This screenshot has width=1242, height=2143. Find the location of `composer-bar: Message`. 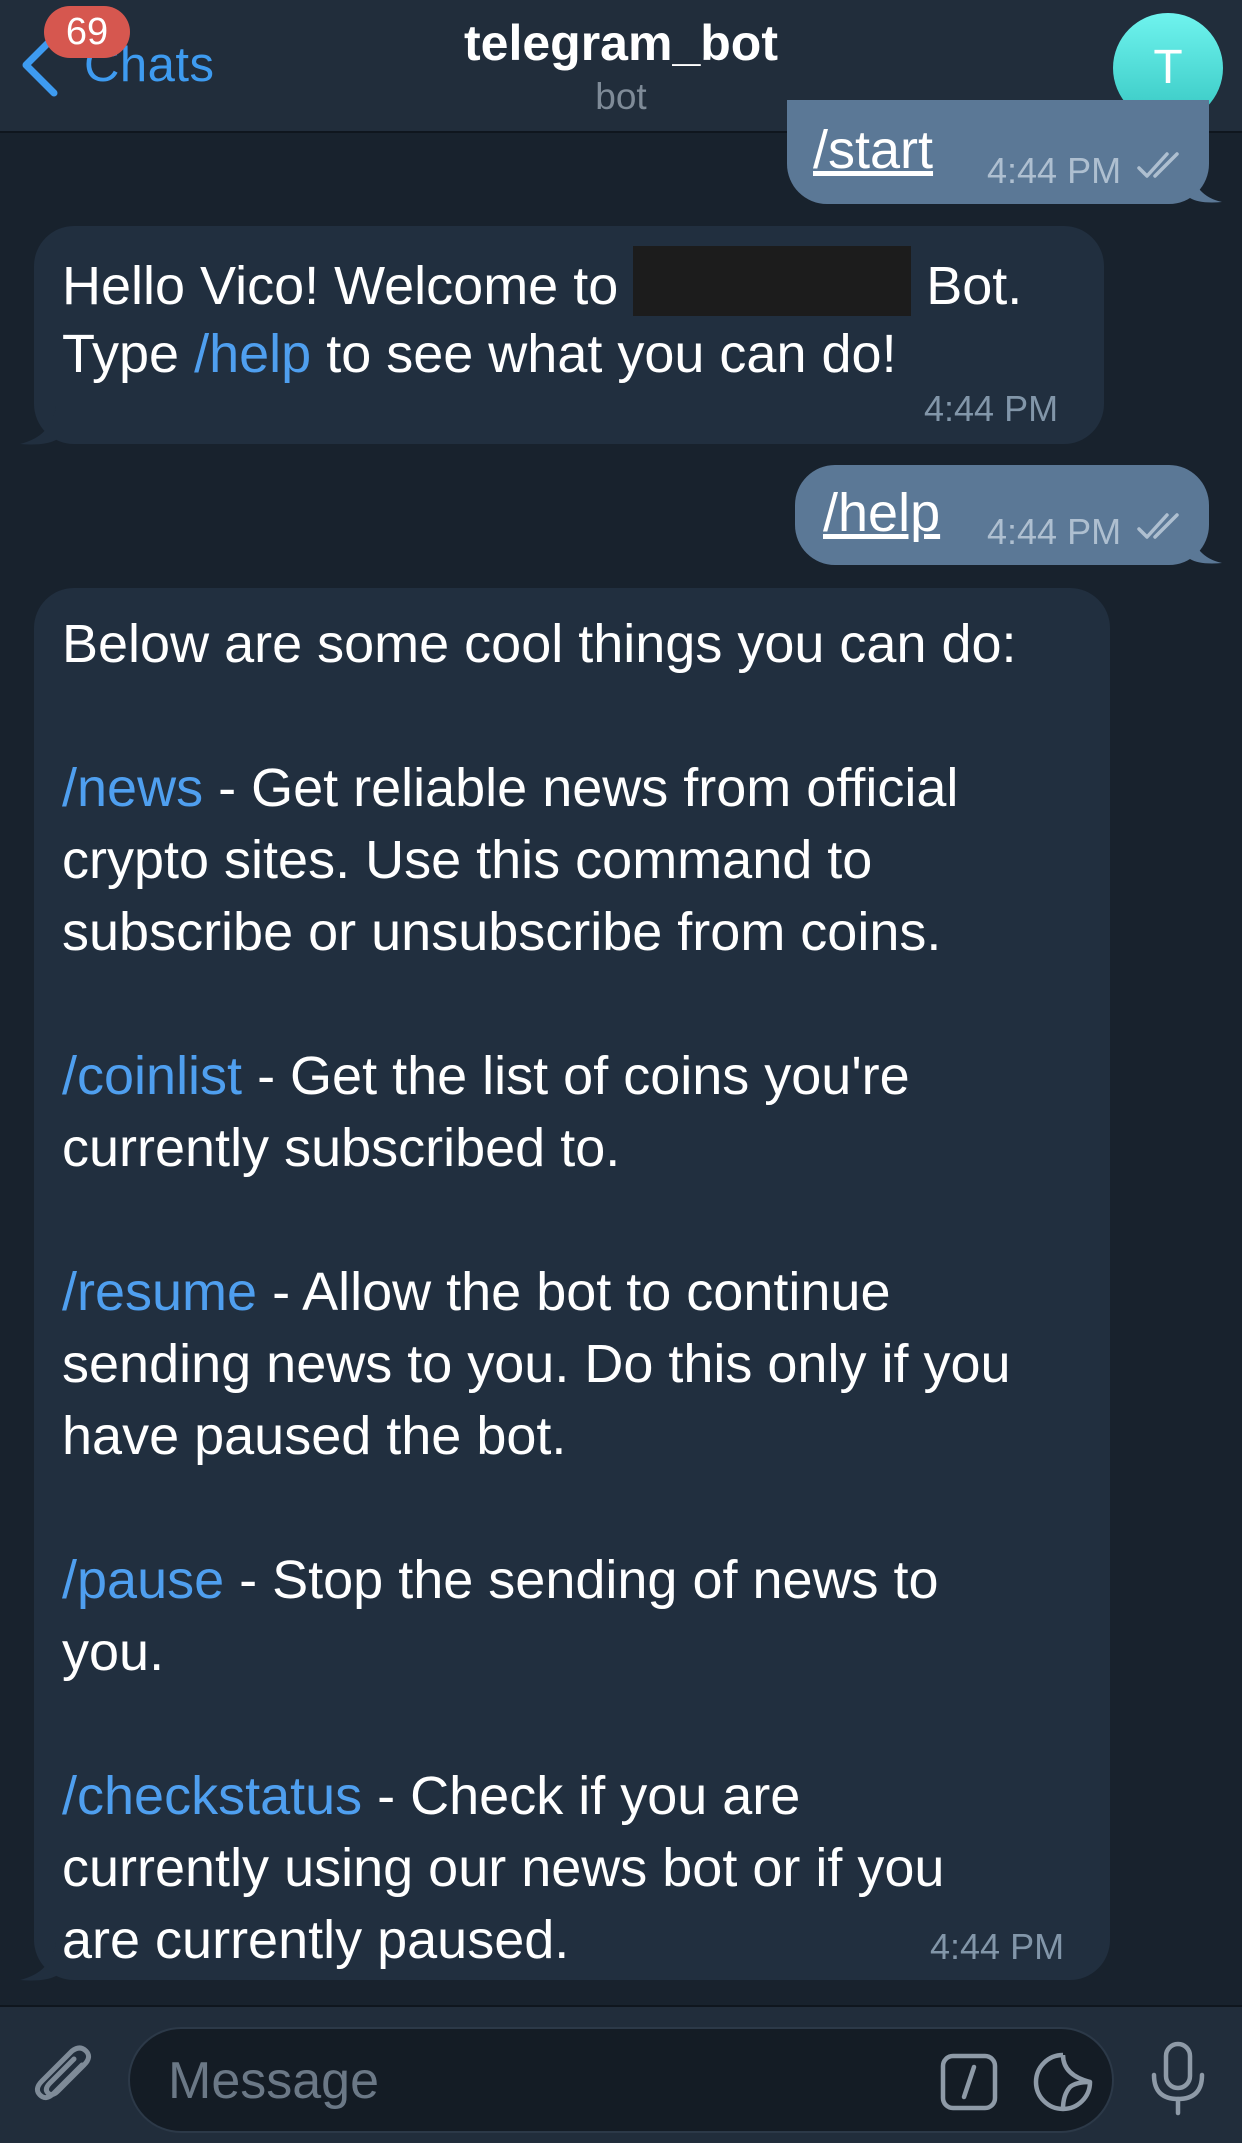

composer-bar: Message is located at coordinates (621, 2074).